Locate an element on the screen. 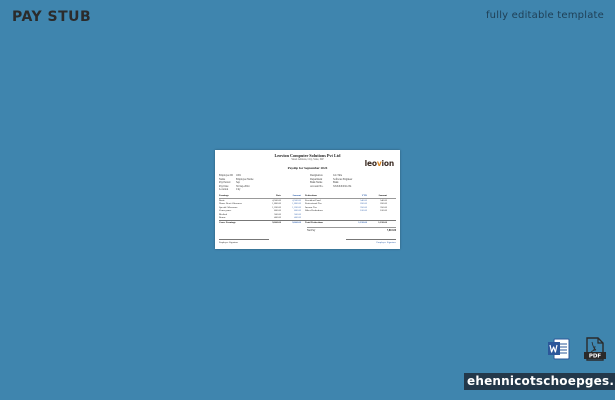 The width and height of the screenshot is (615, 400). word-file-icon-graphic is located at coordinates (559, 349).